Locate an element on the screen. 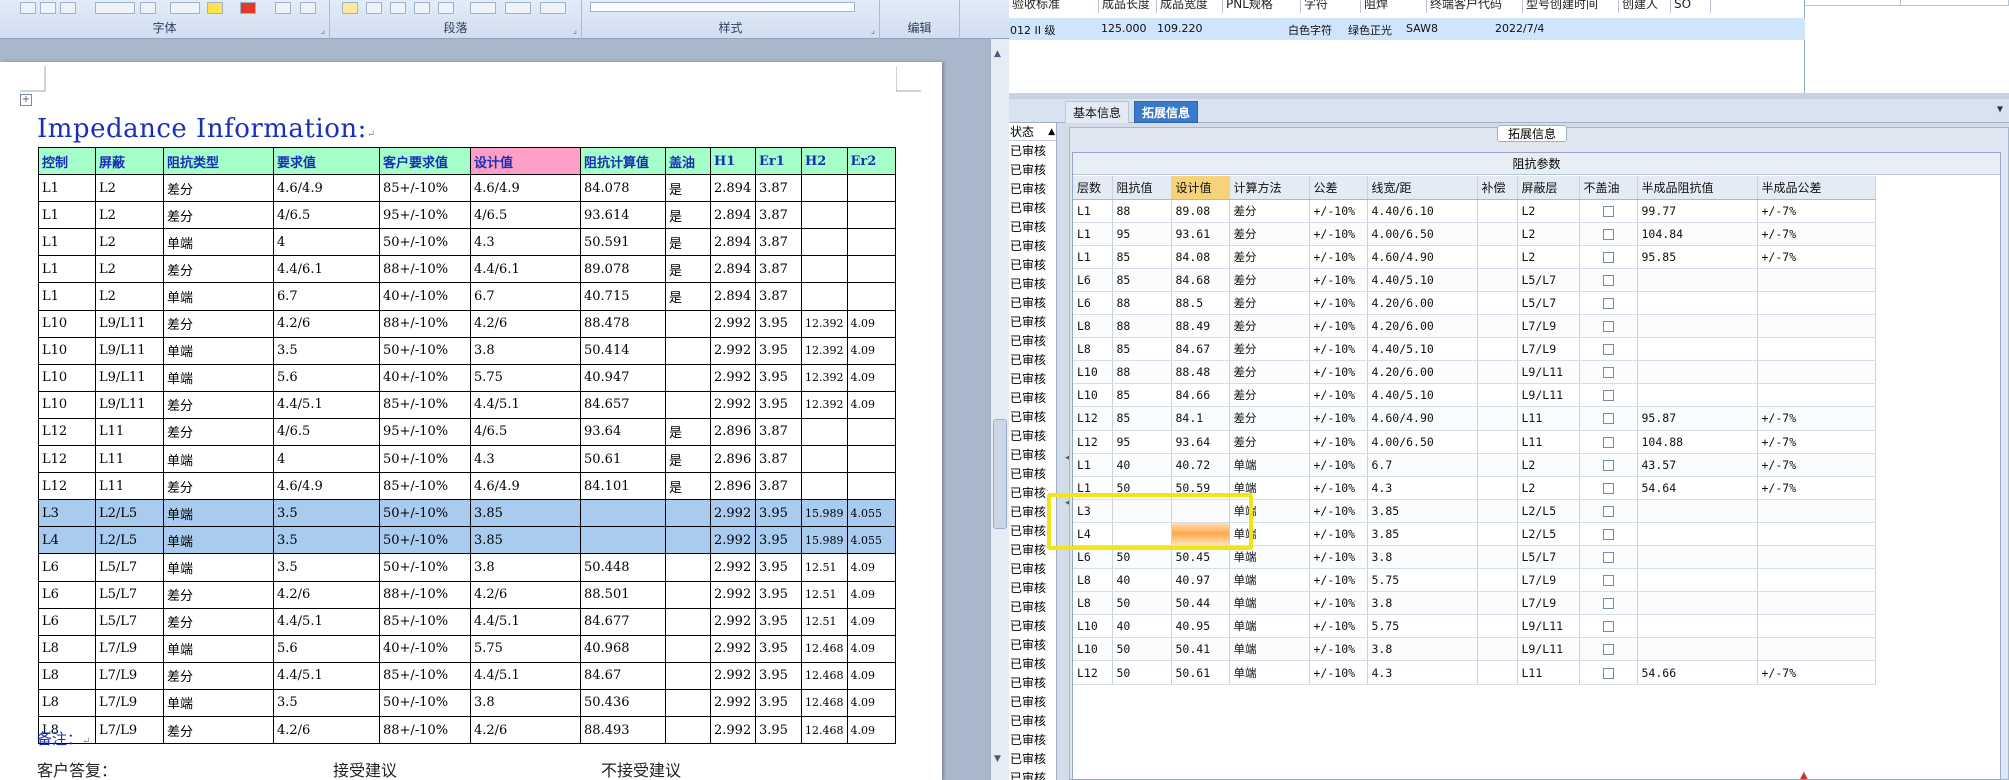 This screenshot has width=2009, height=780. grid-cell: 88.49 is located at coordinates (1200, 326).